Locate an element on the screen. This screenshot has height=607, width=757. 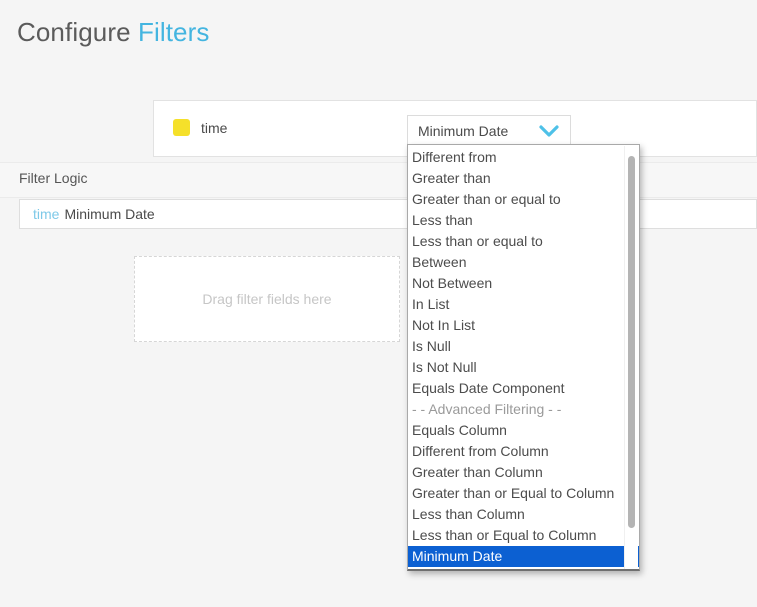
dropdown-item: Not Between is located at coordinates (523, 283).